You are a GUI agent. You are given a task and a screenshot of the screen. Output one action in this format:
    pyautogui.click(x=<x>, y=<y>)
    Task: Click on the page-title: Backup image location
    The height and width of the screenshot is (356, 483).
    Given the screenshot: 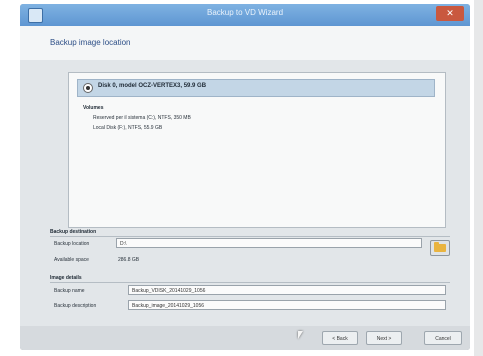 What is the action you would take?
    pyautogui.click(x=90, y=42)
    